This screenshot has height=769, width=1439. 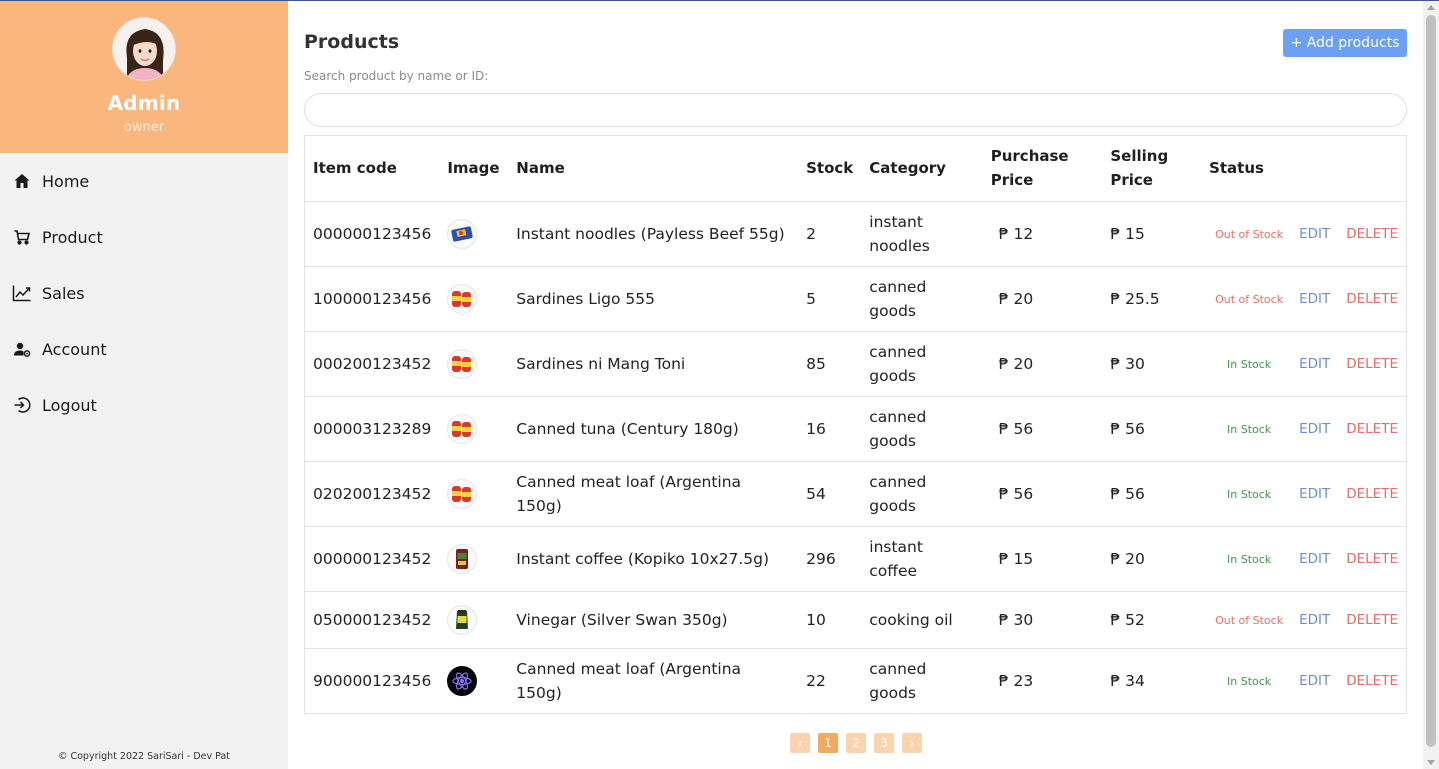 I want to click on cell-category: cooking oil, so click(x=922, y=619).